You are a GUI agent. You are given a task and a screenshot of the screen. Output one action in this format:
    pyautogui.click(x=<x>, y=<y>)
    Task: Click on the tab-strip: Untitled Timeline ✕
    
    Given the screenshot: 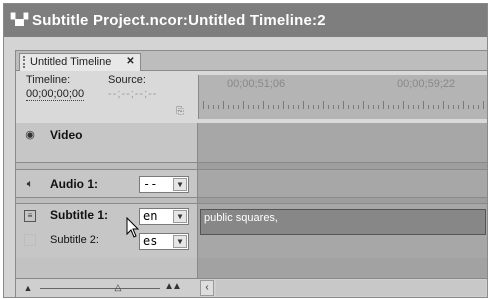 What is the action you would take?
    pyautogui.click(x=251, y=61)
    